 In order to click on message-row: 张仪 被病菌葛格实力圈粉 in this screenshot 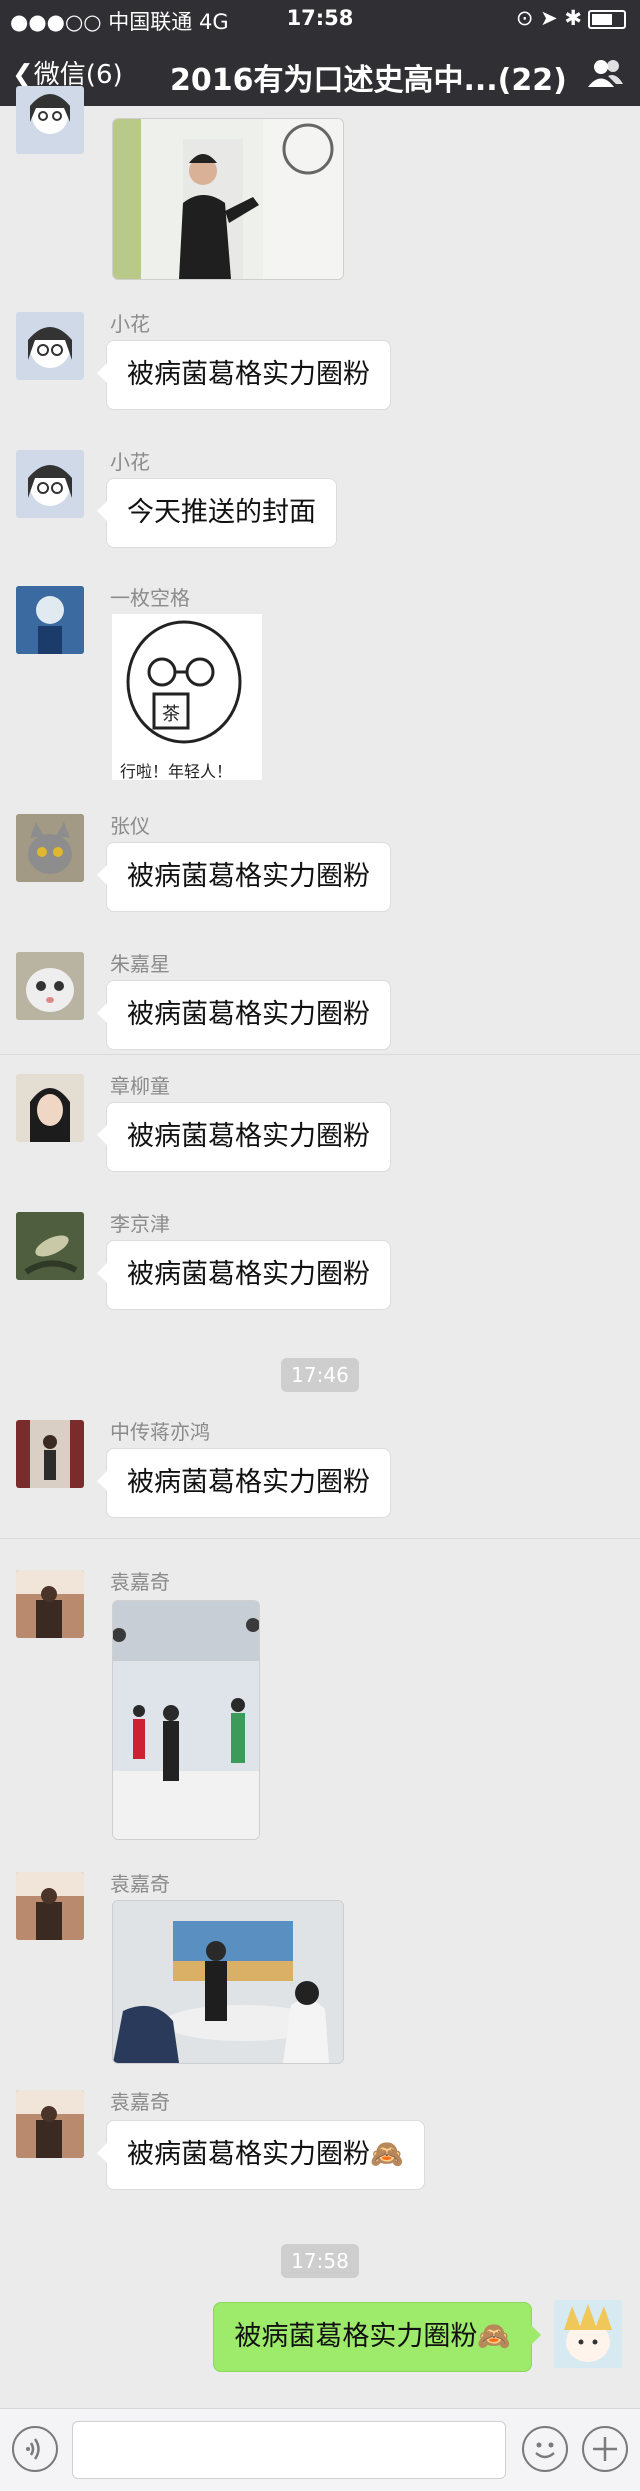, I will do `click(320, 863)`.